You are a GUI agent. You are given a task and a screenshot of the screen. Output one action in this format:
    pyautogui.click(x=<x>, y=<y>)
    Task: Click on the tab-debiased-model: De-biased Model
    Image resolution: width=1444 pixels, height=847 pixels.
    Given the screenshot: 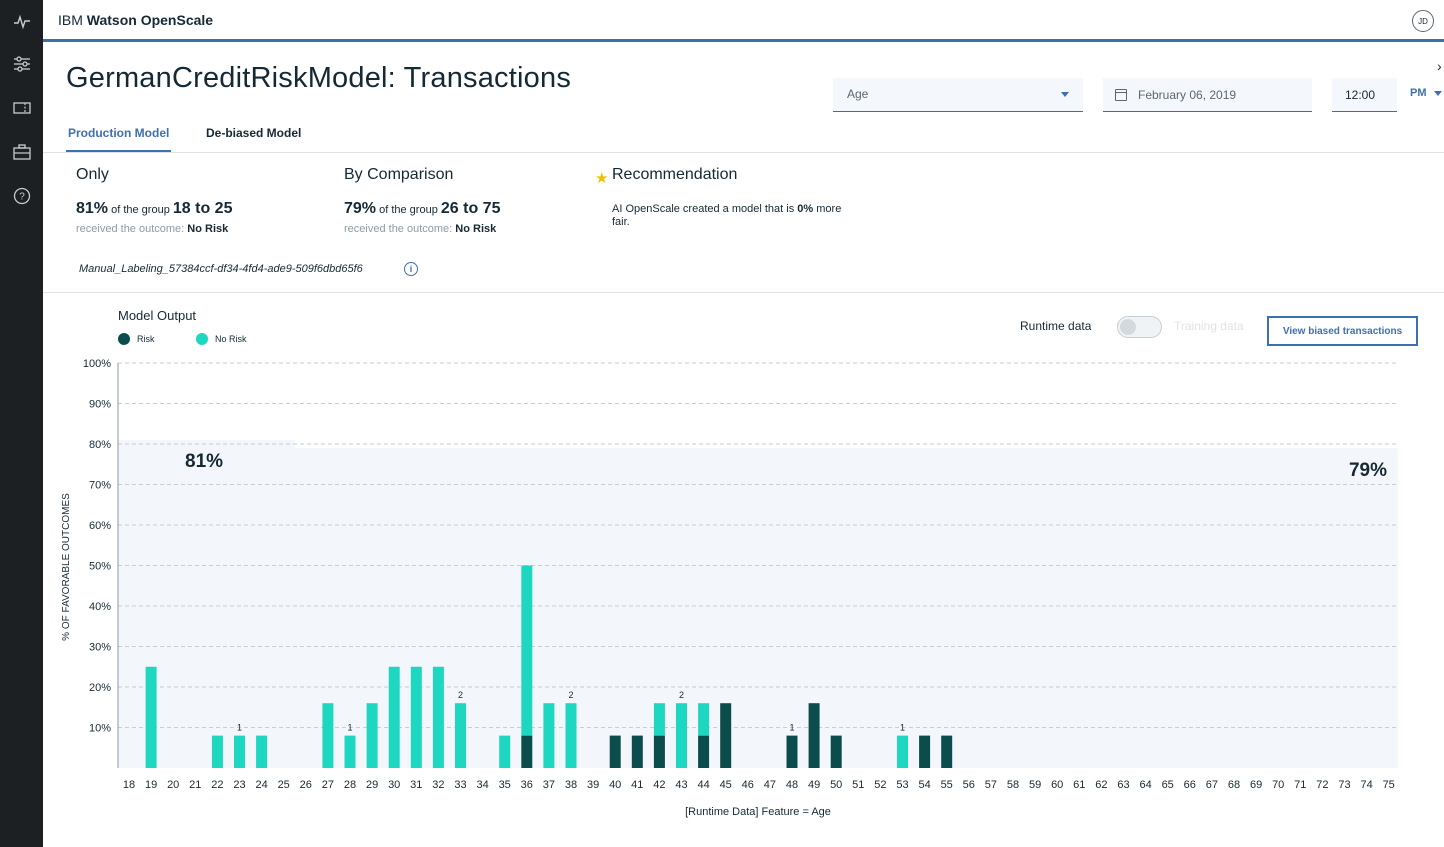 What is the action you would take?
    pyautogui.click(x=253, y=139)
    